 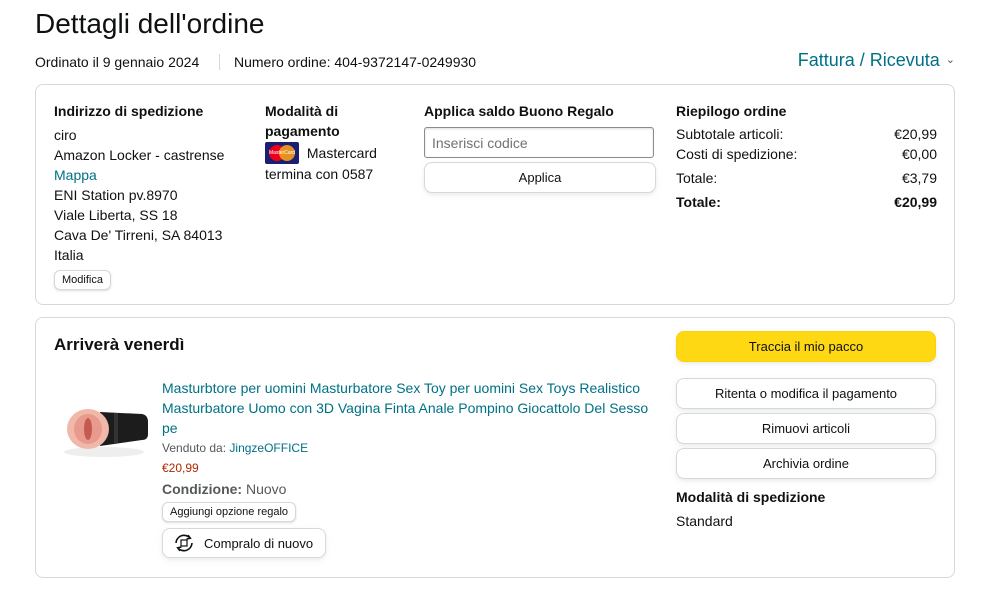 I want to click on track-package-button: Traccia il mio pacco, so click(x=806, y=346).